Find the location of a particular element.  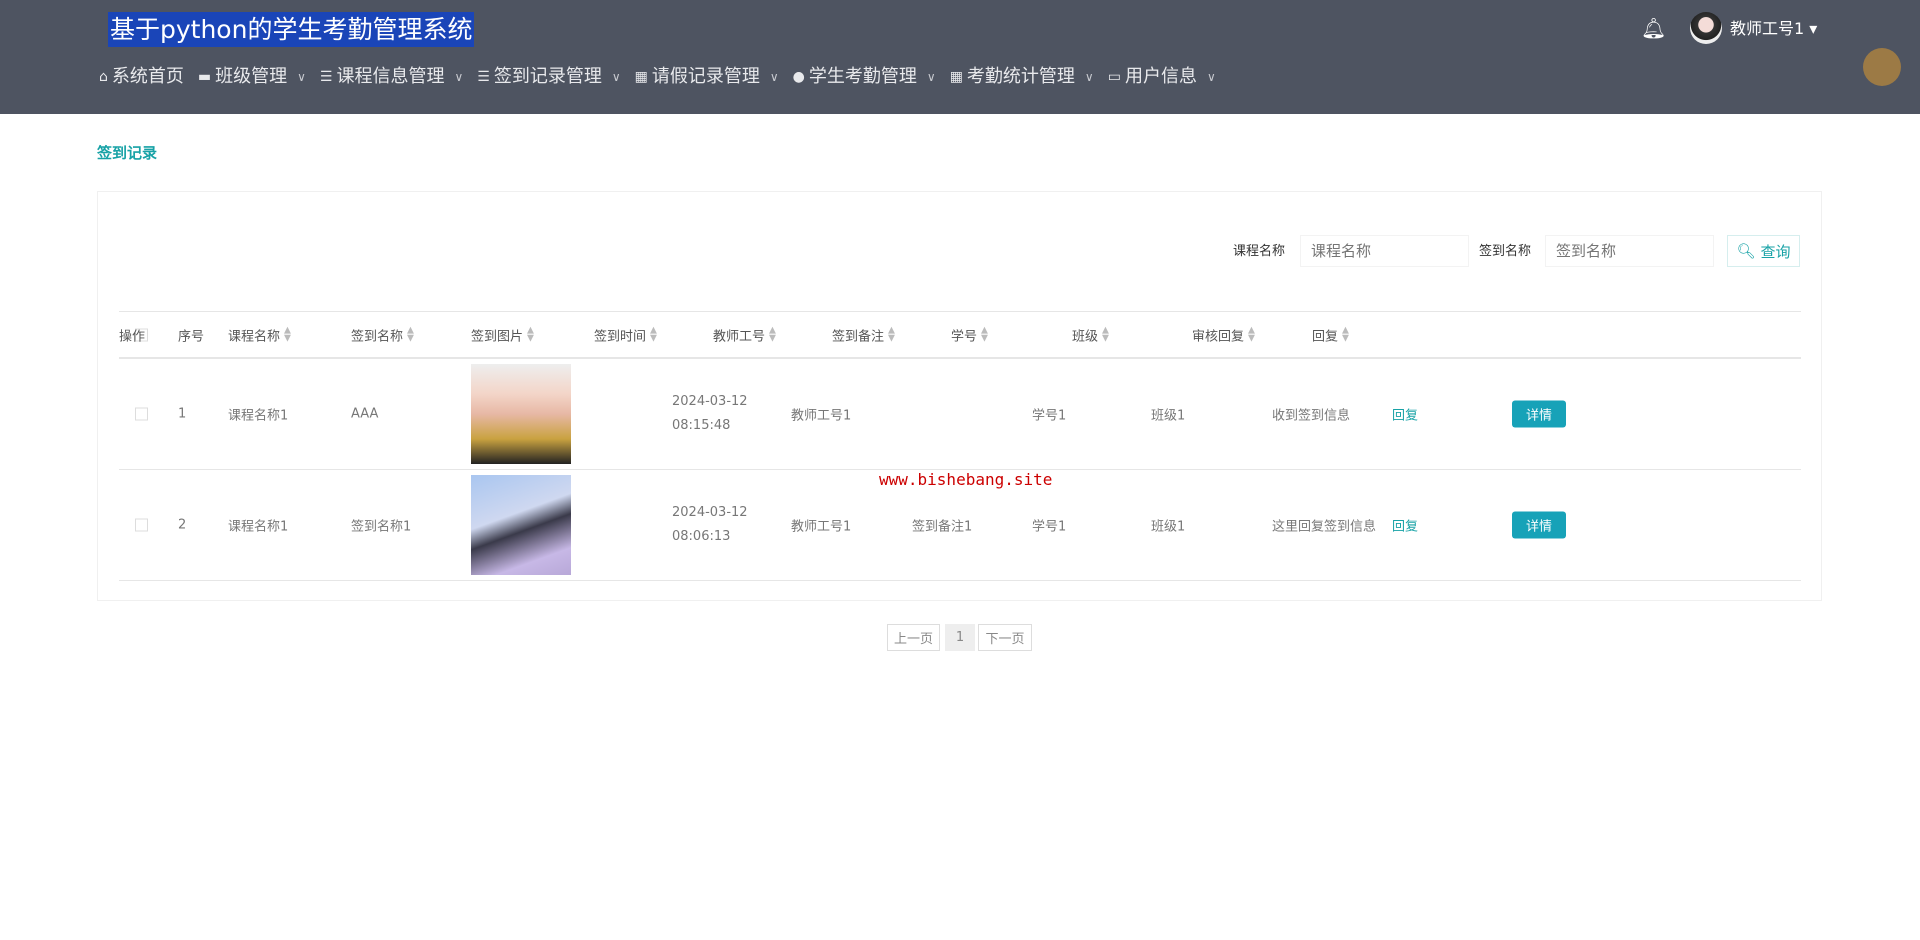

column-header: 学号 ▲ ▼ is located at coordinates (969, 334).